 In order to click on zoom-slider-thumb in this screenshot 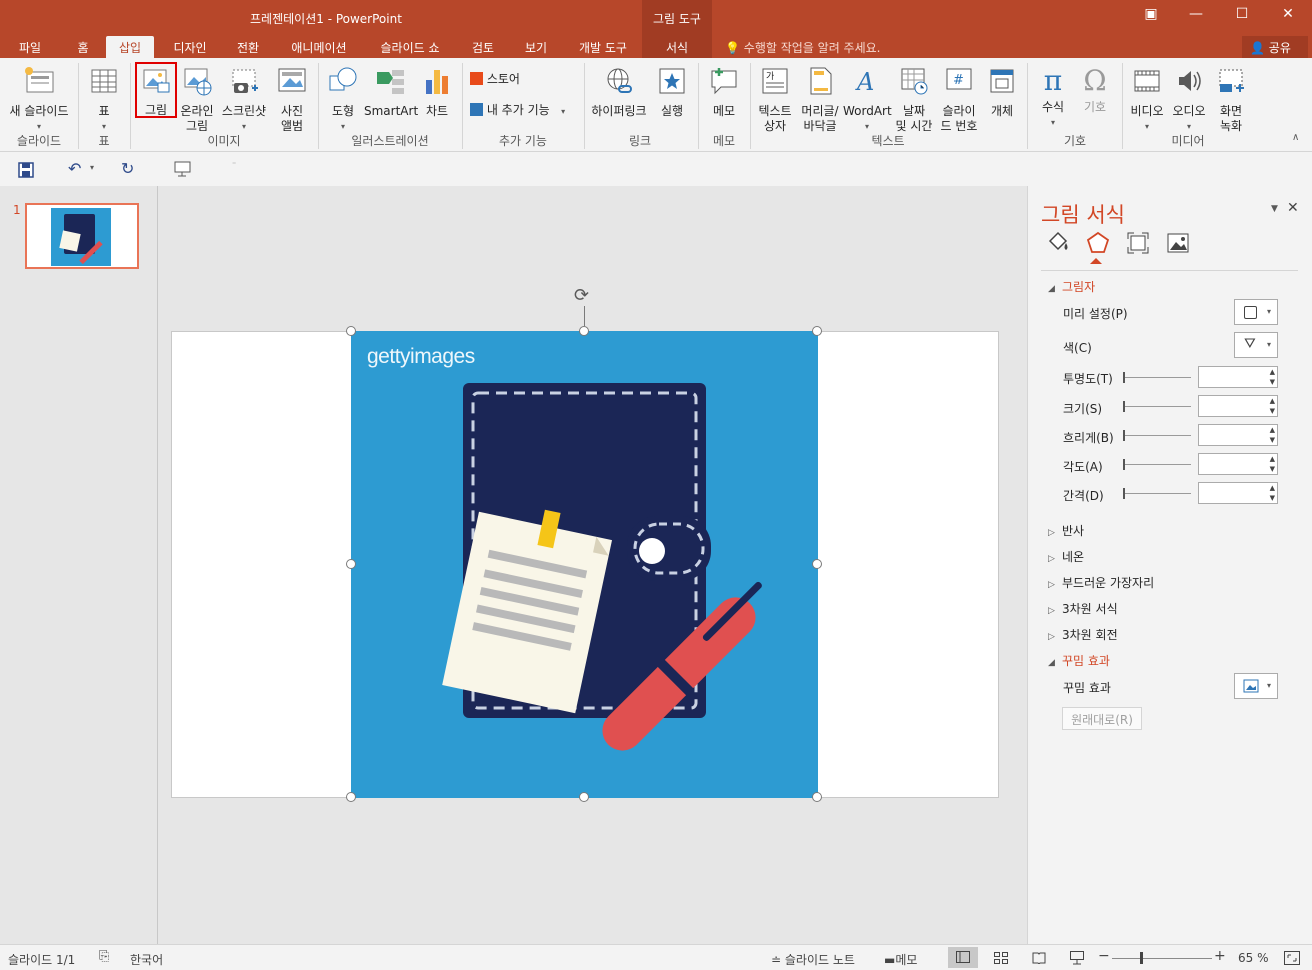, I will do `click(1141, 958)`.